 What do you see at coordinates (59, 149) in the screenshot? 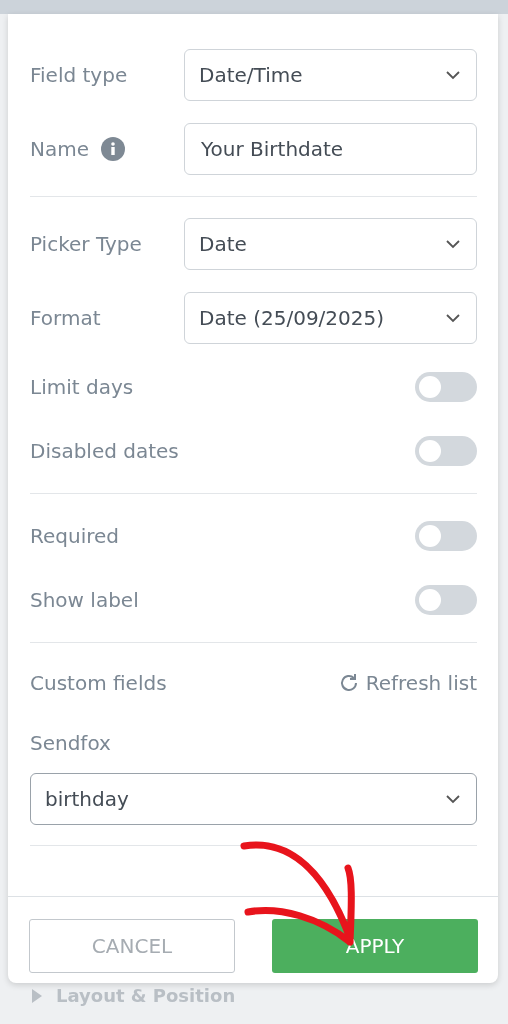
I see `field-label: Name` at bounding box center [59, 149].